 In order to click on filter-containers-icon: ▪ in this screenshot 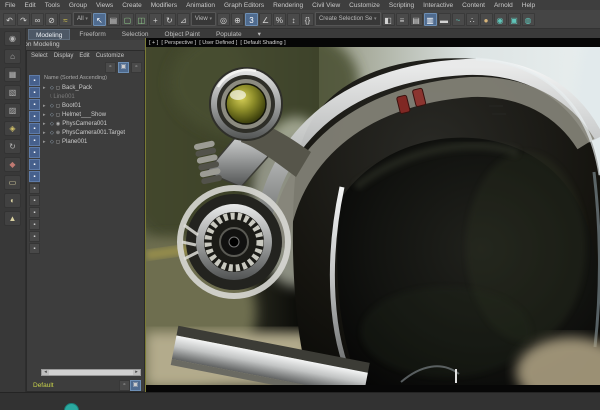, I will do `click(34, 200)`.